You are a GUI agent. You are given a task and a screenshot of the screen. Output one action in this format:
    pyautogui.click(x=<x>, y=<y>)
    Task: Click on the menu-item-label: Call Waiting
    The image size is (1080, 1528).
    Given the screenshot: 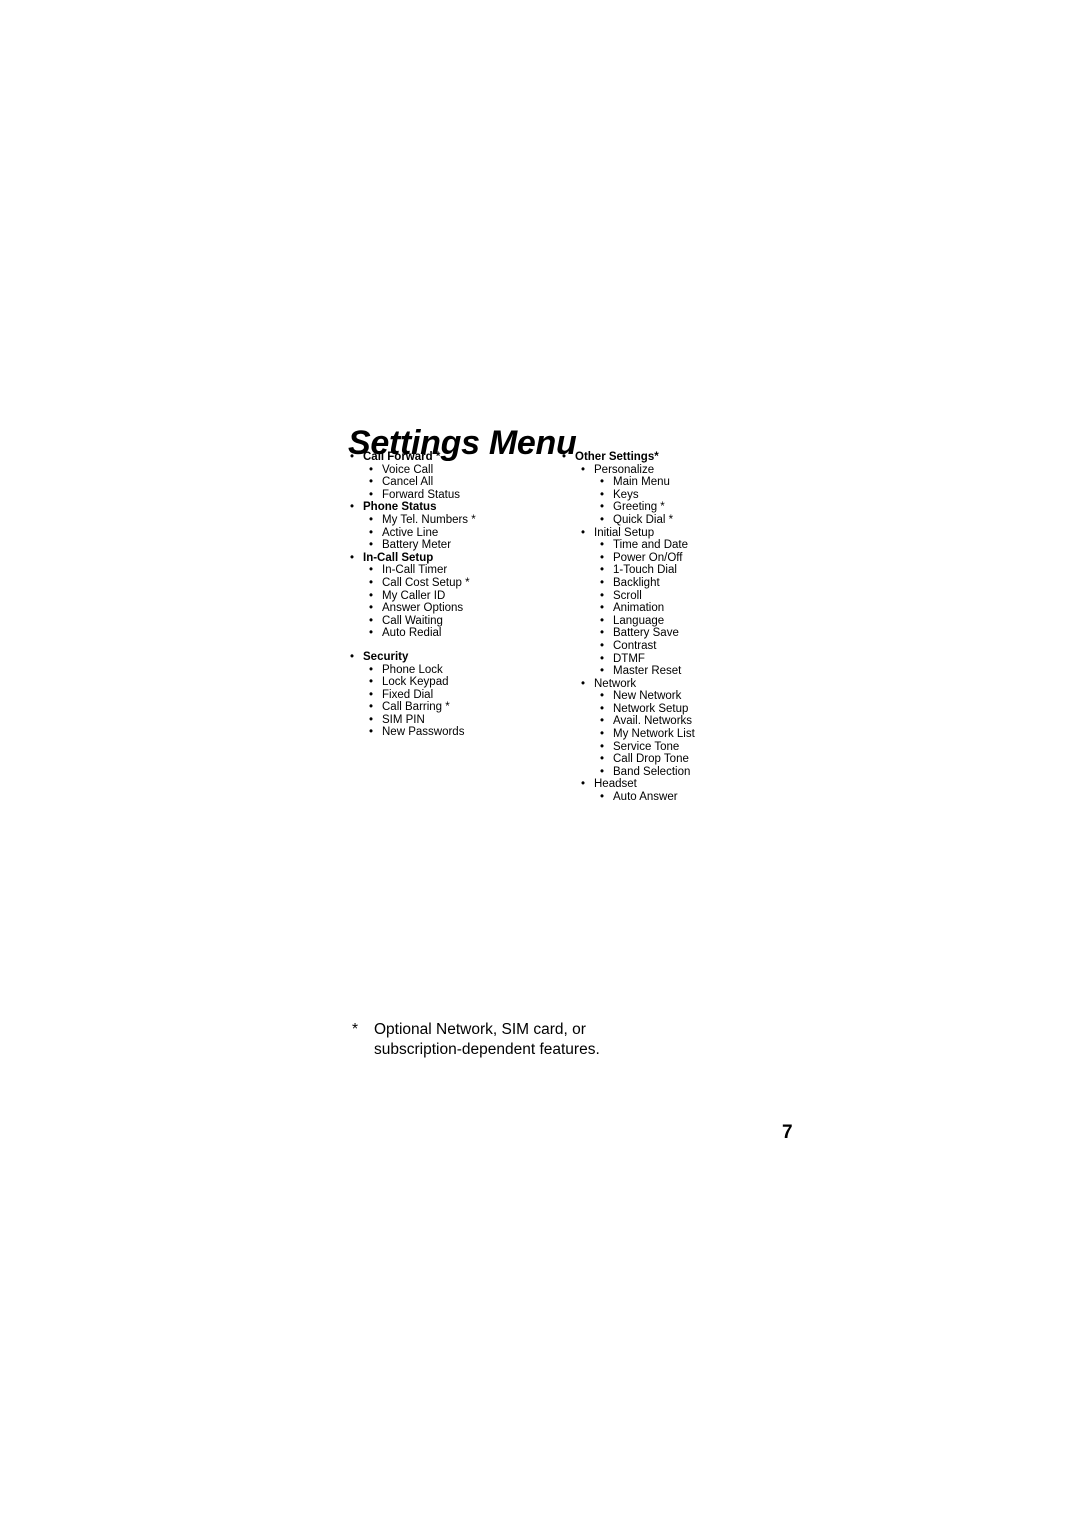 What is the action you would take?
    pyautogui.click(x=412, y=620)
    